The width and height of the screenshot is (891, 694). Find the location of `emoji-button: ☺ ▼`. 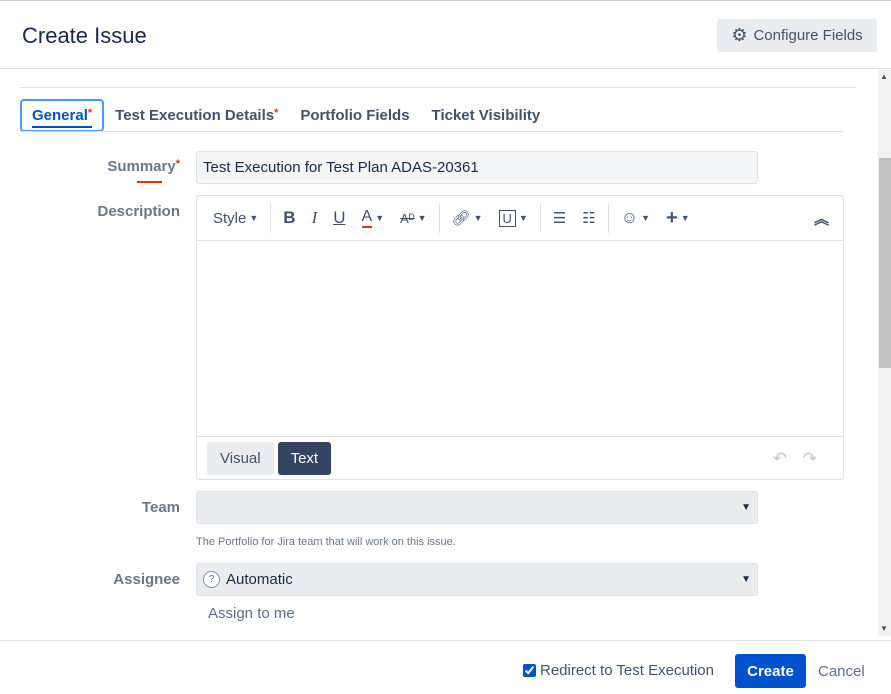

emoji-button: ☺ ▼ is located at coordinates (635, 218).